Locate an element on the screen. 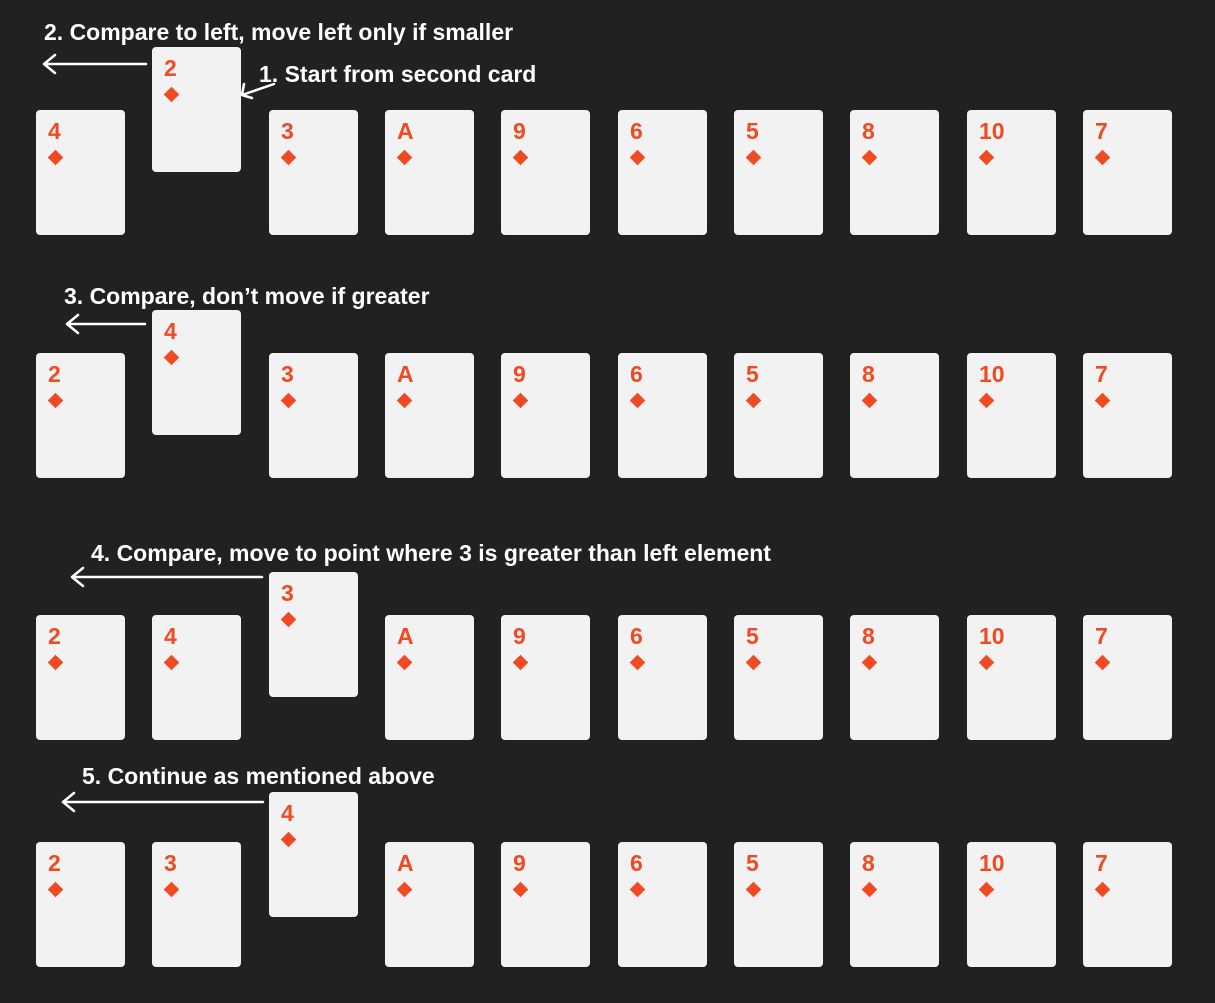 This screenshot has width=1215, height=1003. lifted-card: 3 is located at coordinates (313, 634).